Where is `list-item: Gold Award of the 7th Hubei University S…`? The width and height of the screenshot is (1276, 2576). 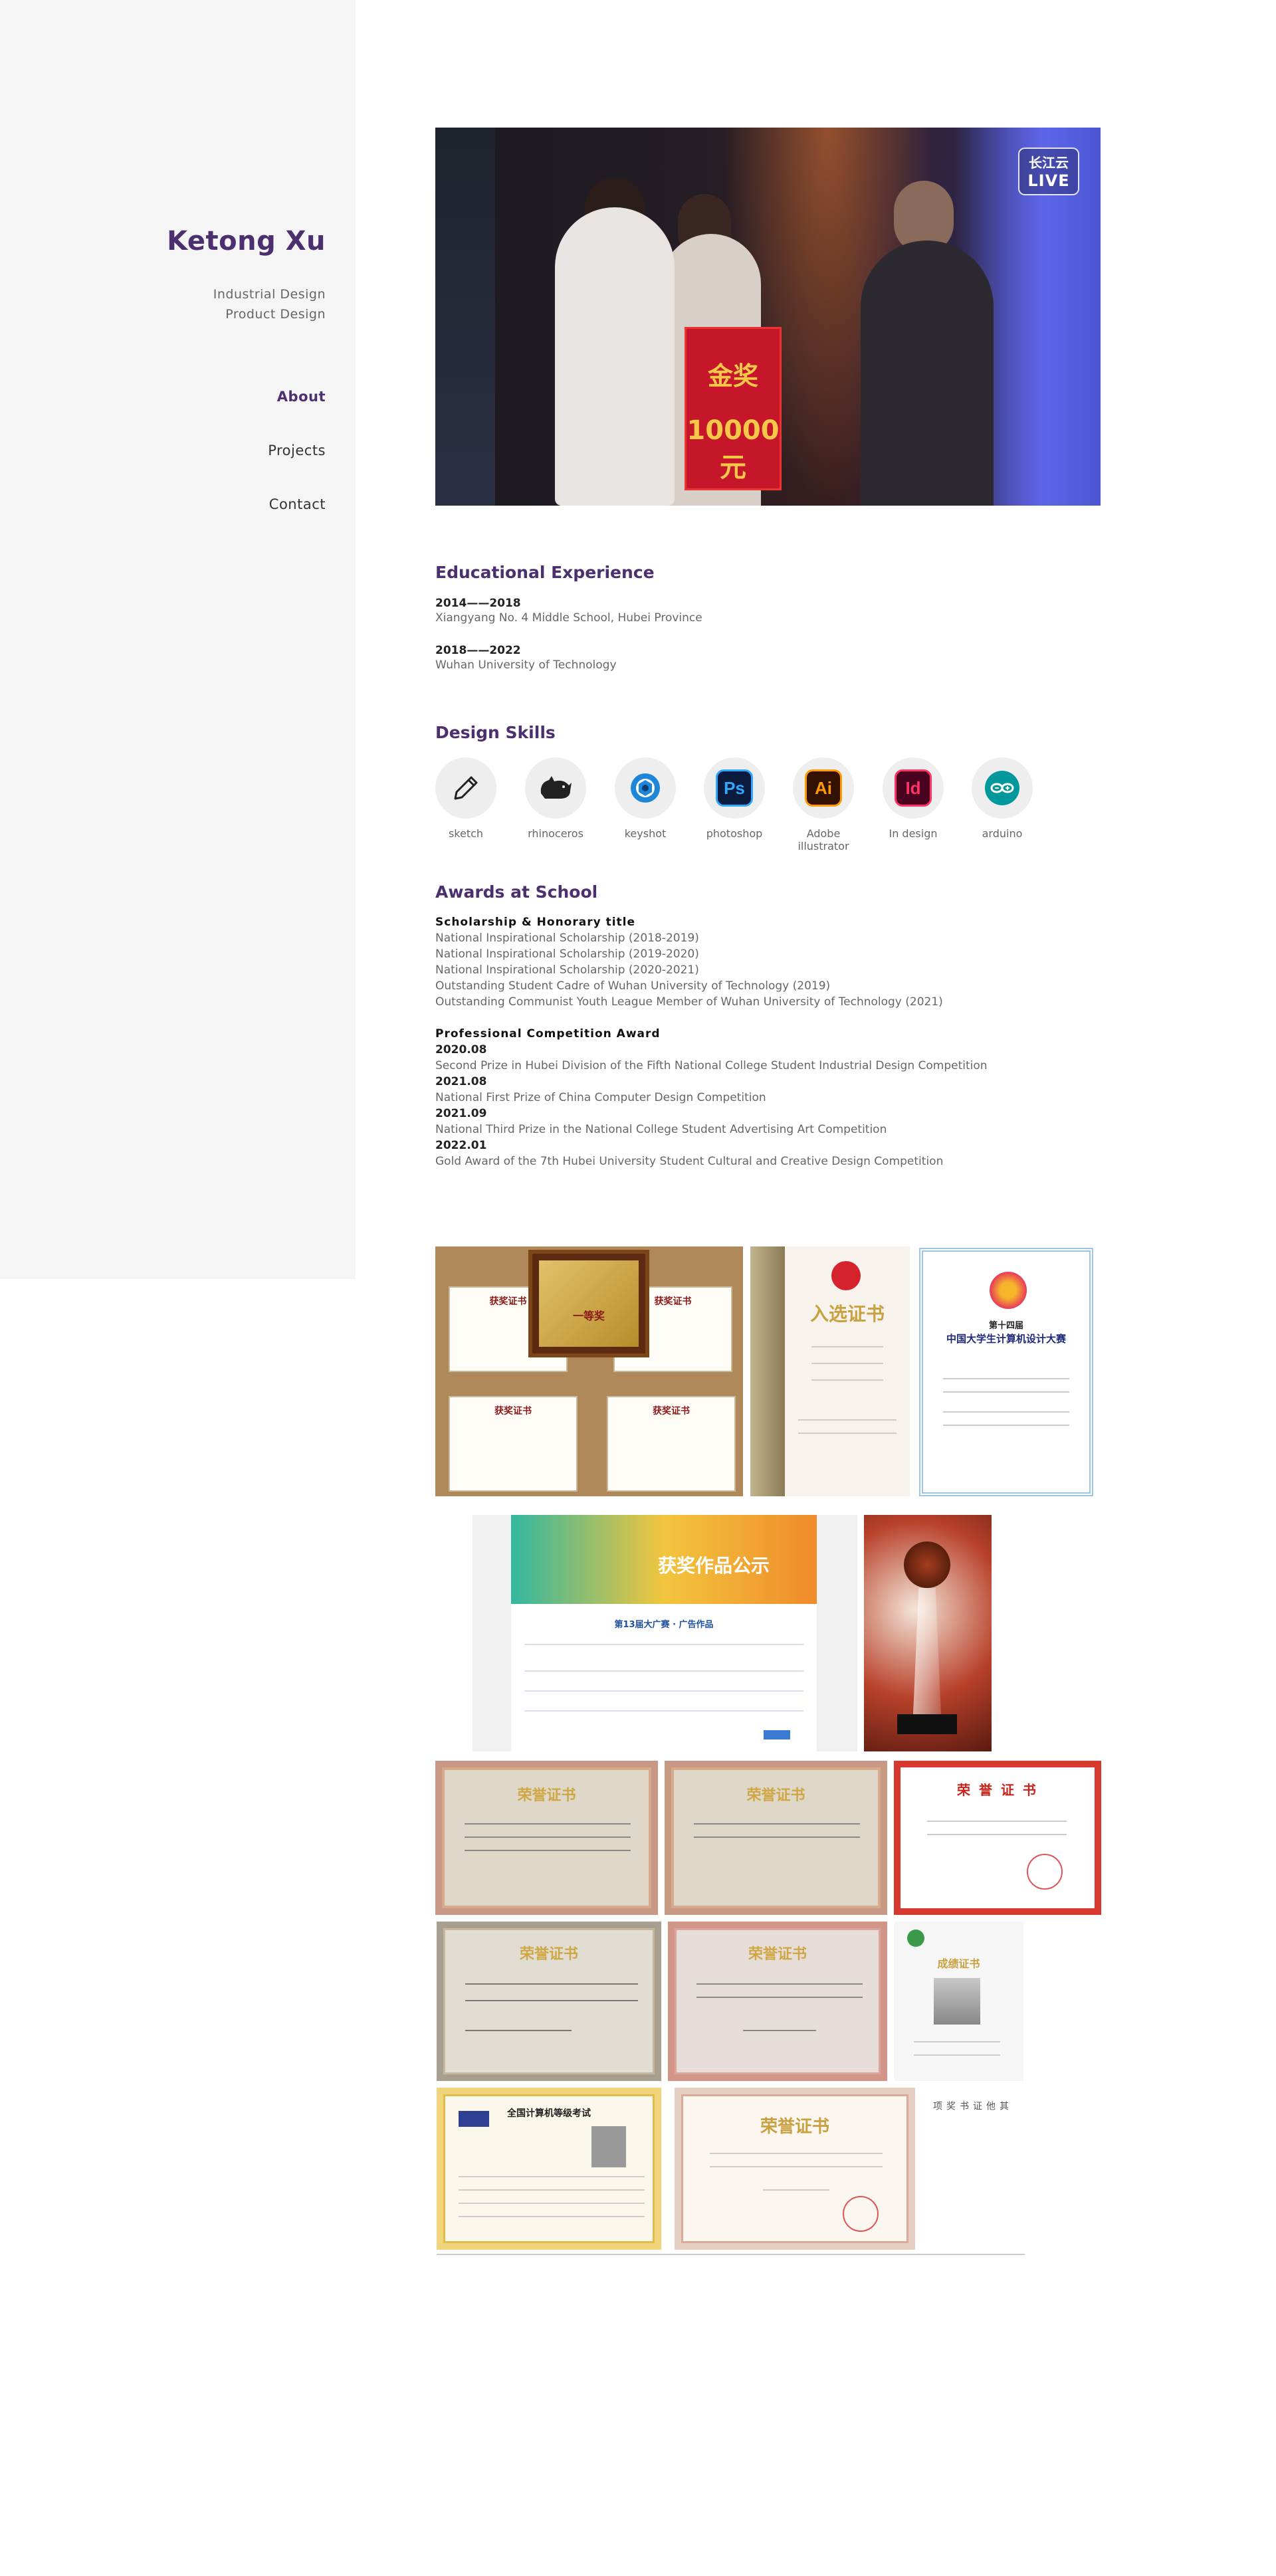
list-item: Gold Award of the 7th Hubei University S… is located at coordinates (690, 1161).